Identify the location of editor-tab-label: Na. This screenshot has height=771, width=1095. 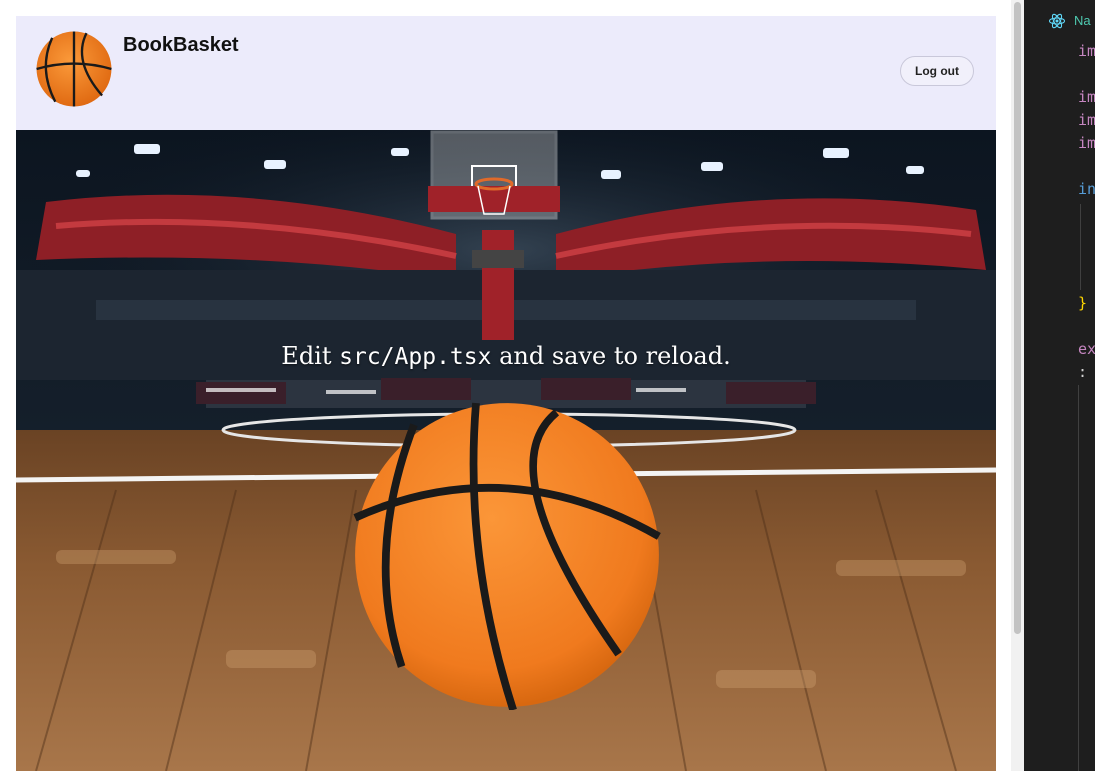
(1082, 20).